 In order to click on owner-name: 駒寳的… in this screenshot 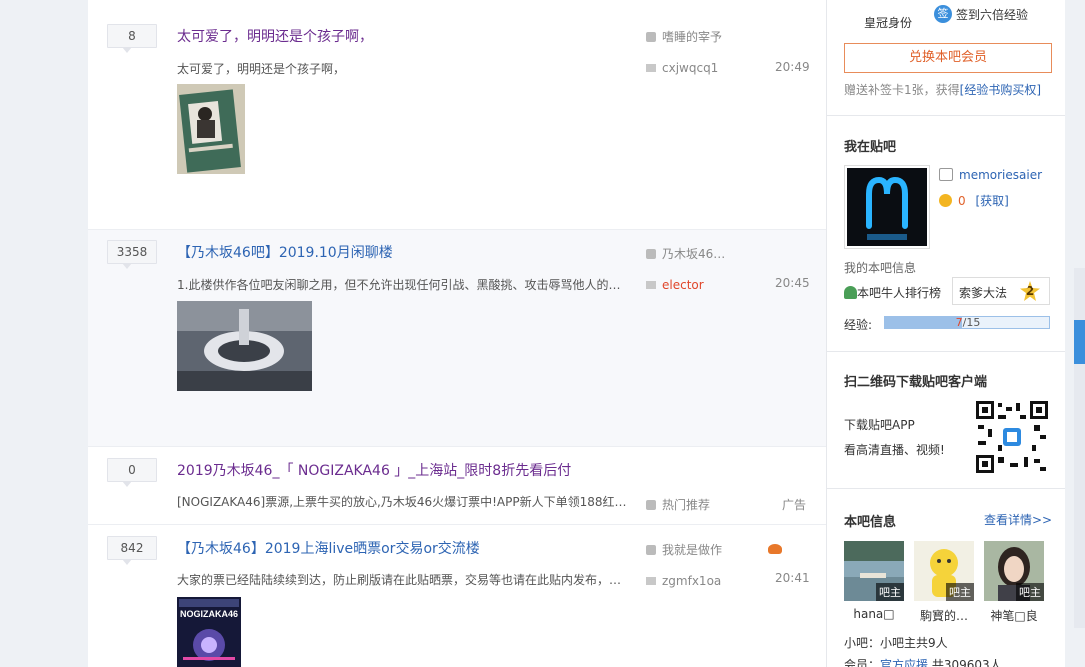, I will do `click(944, 615)`.